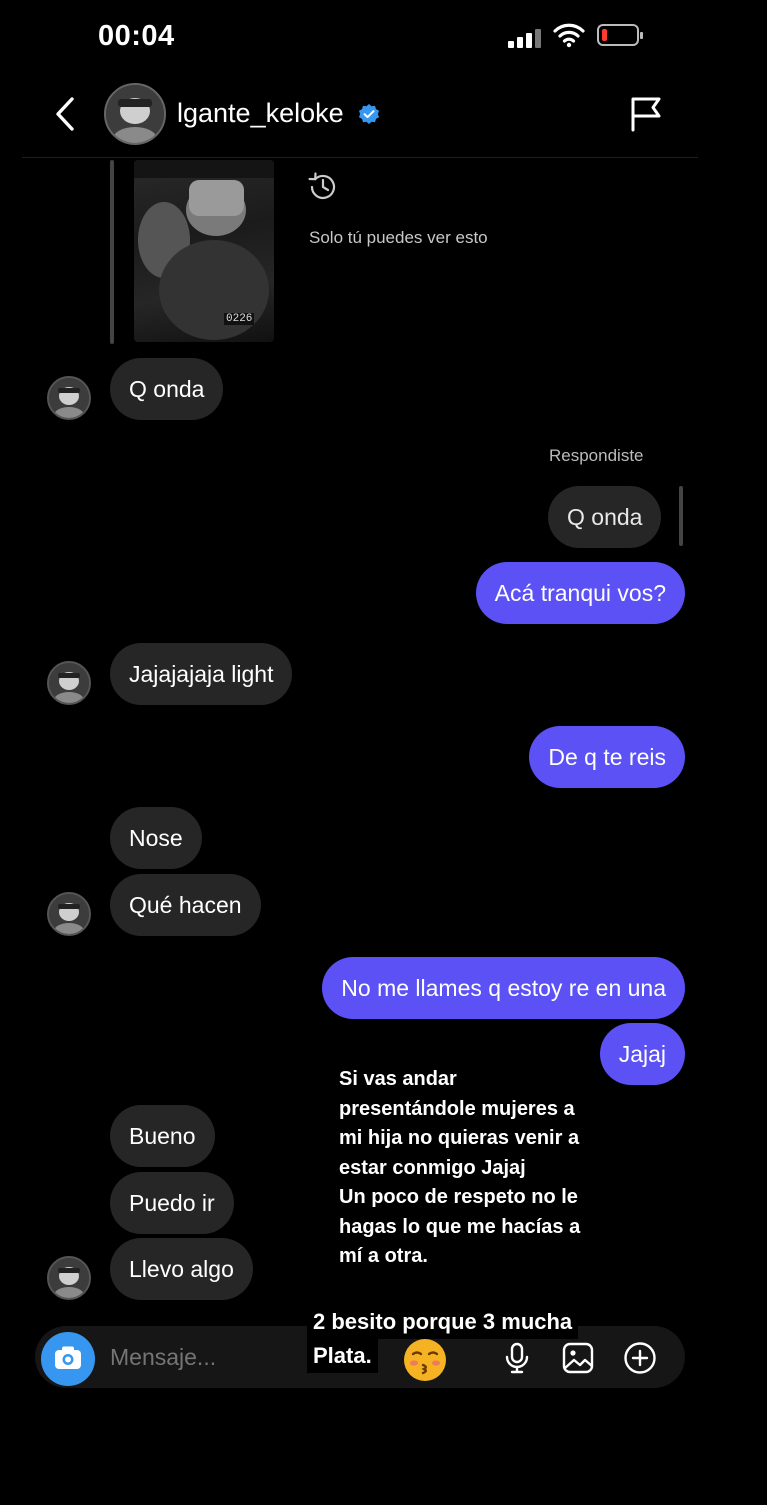 This screenshot has width=767, height=1505. Describe the element at coordinates (136, 36) in the screenshot. I see `status-time: 00:04` at that location.